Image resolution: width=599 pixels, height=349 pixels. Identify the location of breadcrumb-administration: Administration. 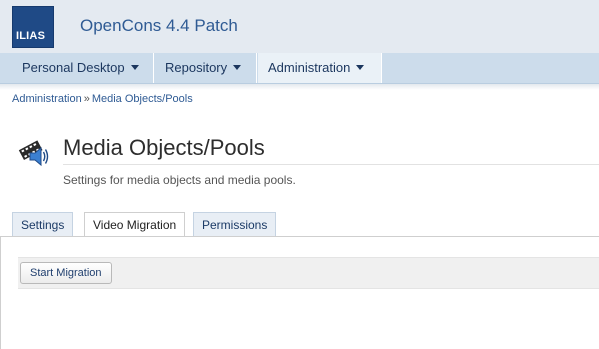
(47, 99).